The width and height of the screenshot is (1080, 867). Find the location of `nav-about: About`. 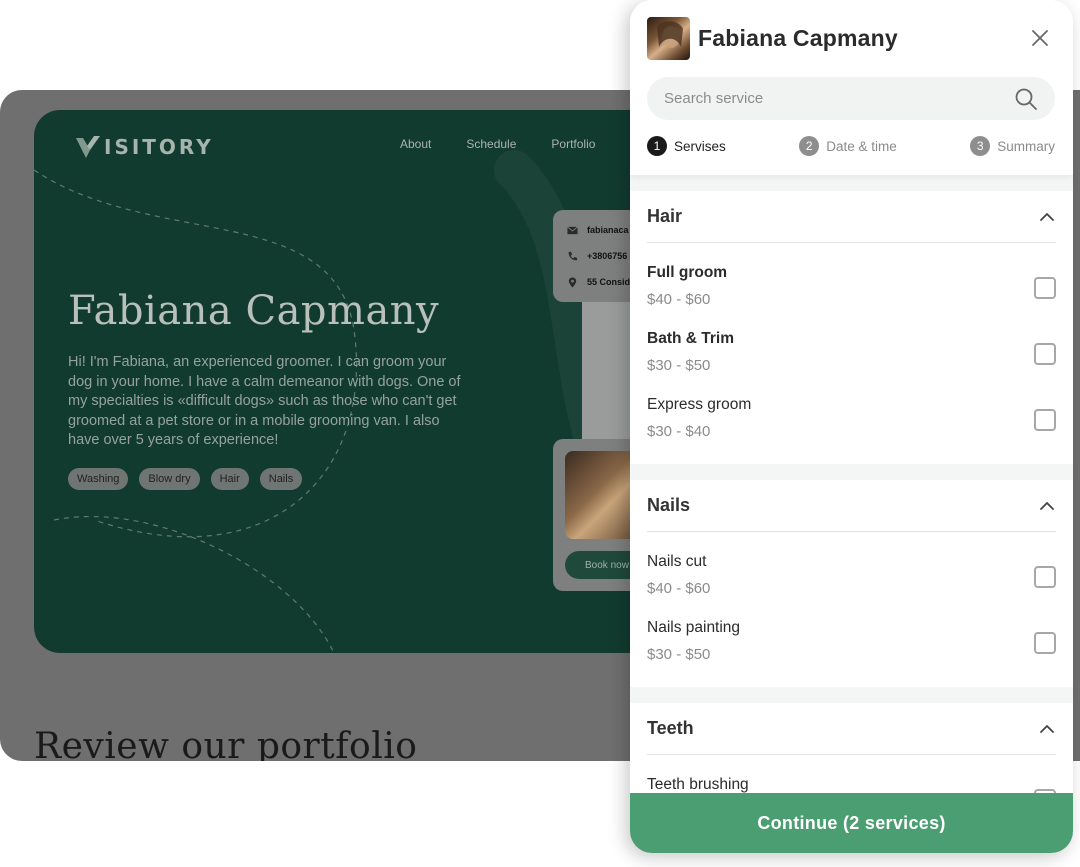

nav-about: About is located at coordinates (415, 144).